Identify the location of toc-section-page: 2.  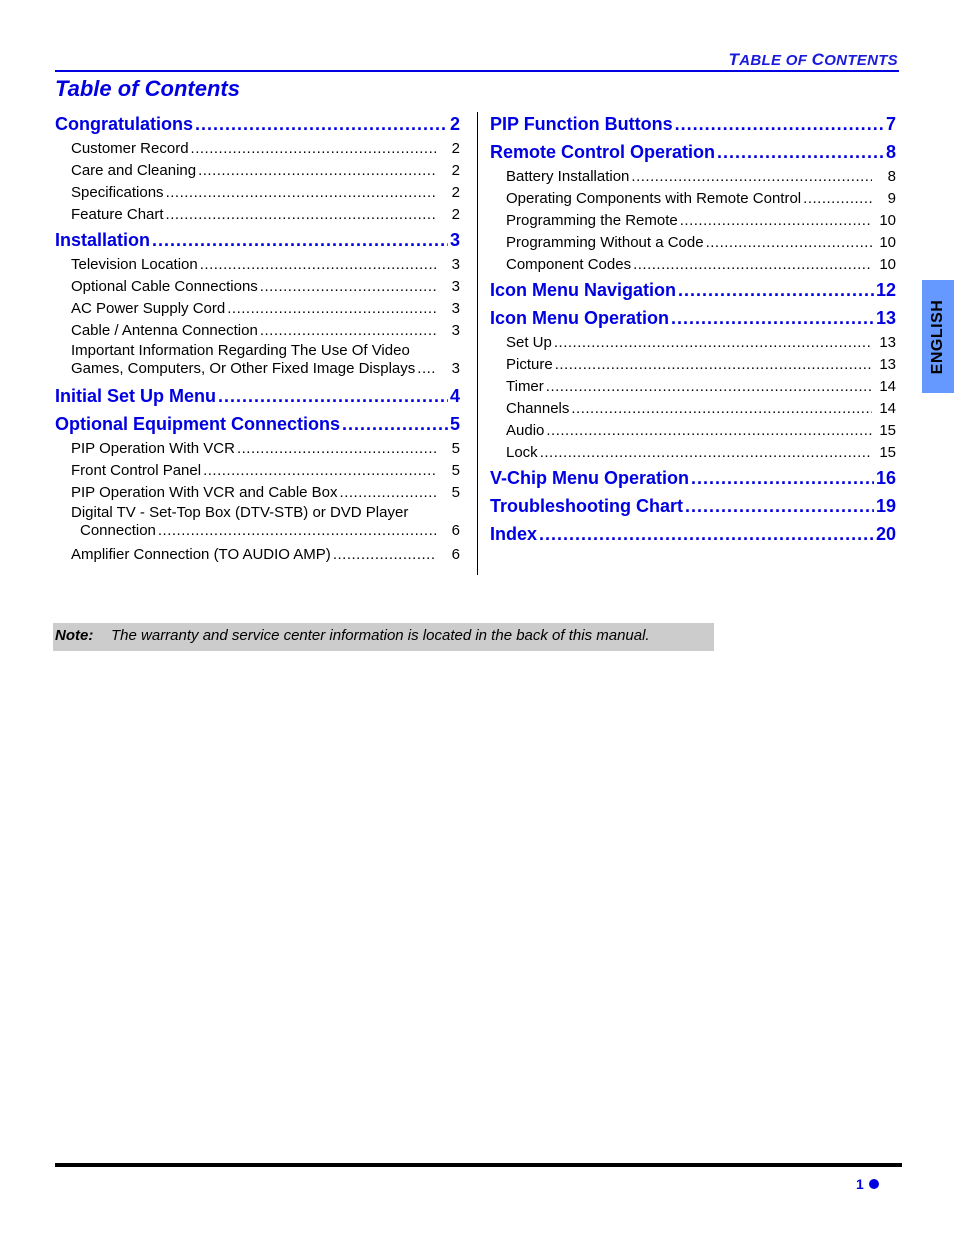
(454, 124).